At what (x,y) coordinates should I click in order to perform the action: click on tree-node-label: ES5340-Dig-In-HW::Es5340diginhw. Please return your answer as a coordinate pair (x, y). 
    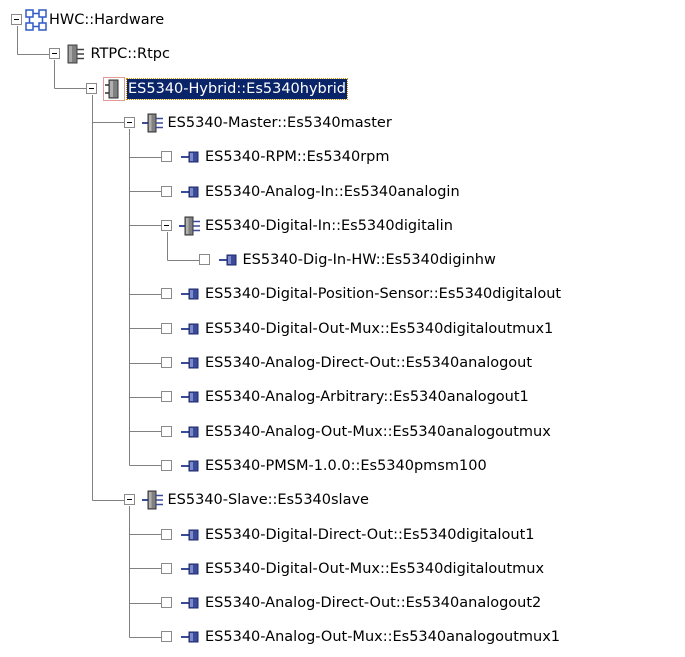
    Looking at the image, I should click on (369, 260).